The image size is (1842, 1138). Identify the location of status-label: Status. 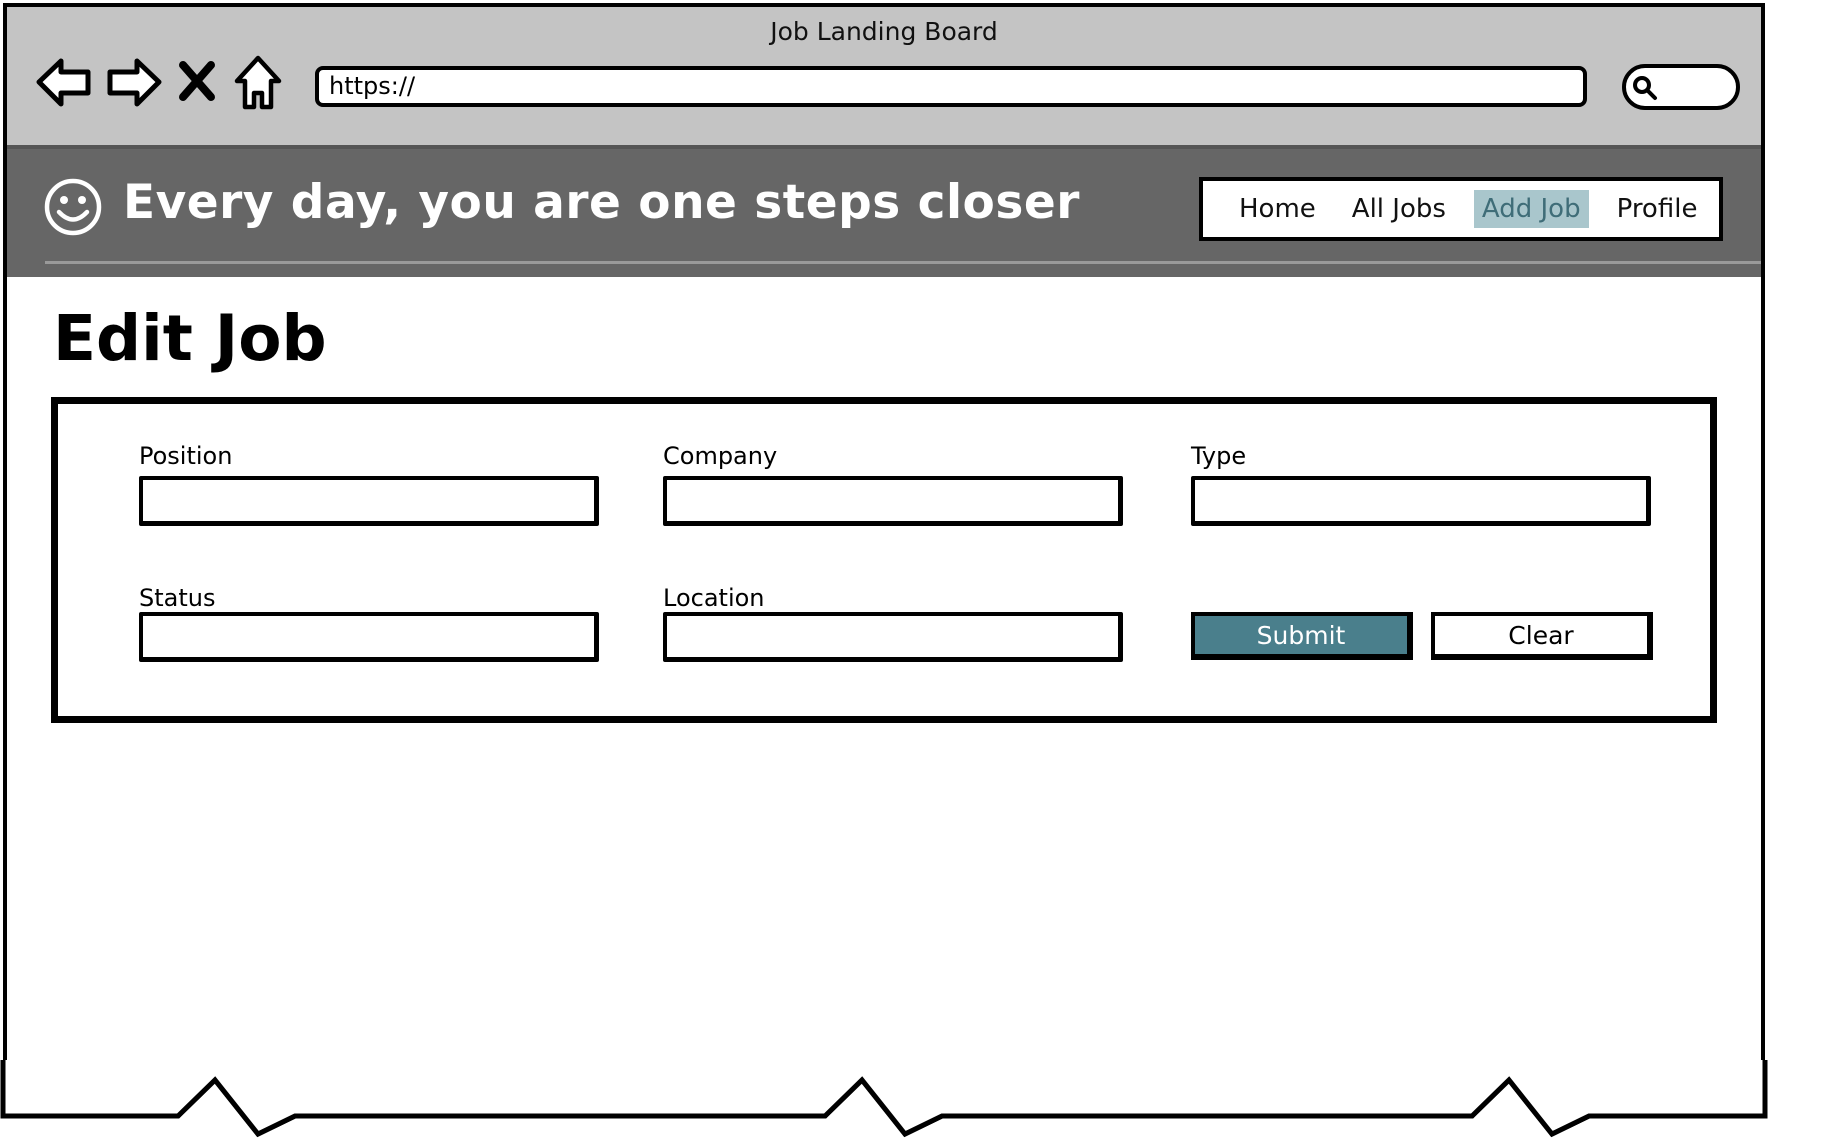
(177, 598).